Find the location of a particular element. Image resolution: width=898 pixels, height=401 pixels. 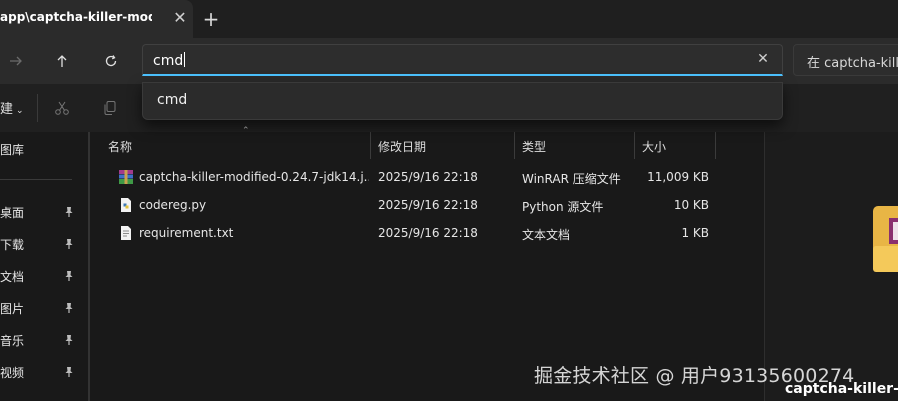

address-input: cmd ✕ is located at coordinates (462, 60).